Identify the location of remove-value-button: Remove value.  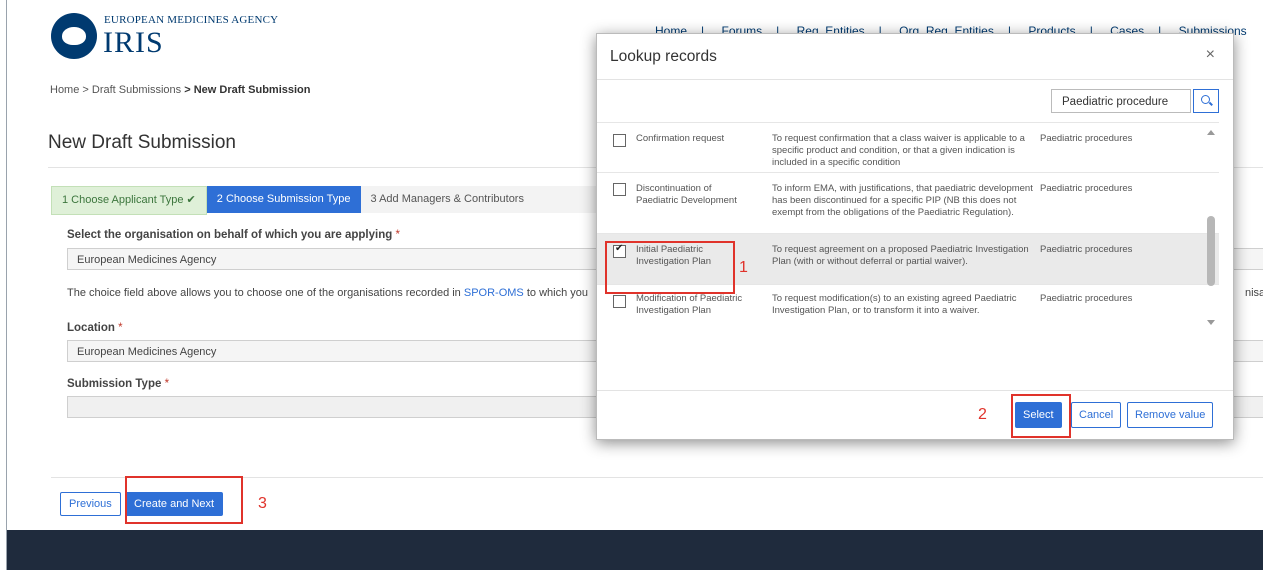
(1170, 415).